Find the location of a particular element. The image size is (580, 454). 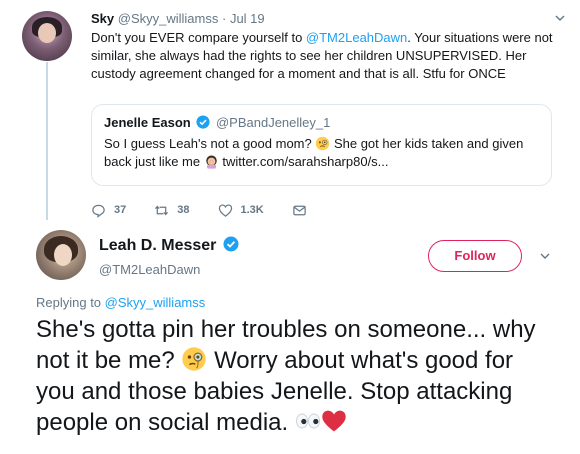

author-block: Leah D. Messer @TM2LeahDawn is located at coordinates (170, 257).